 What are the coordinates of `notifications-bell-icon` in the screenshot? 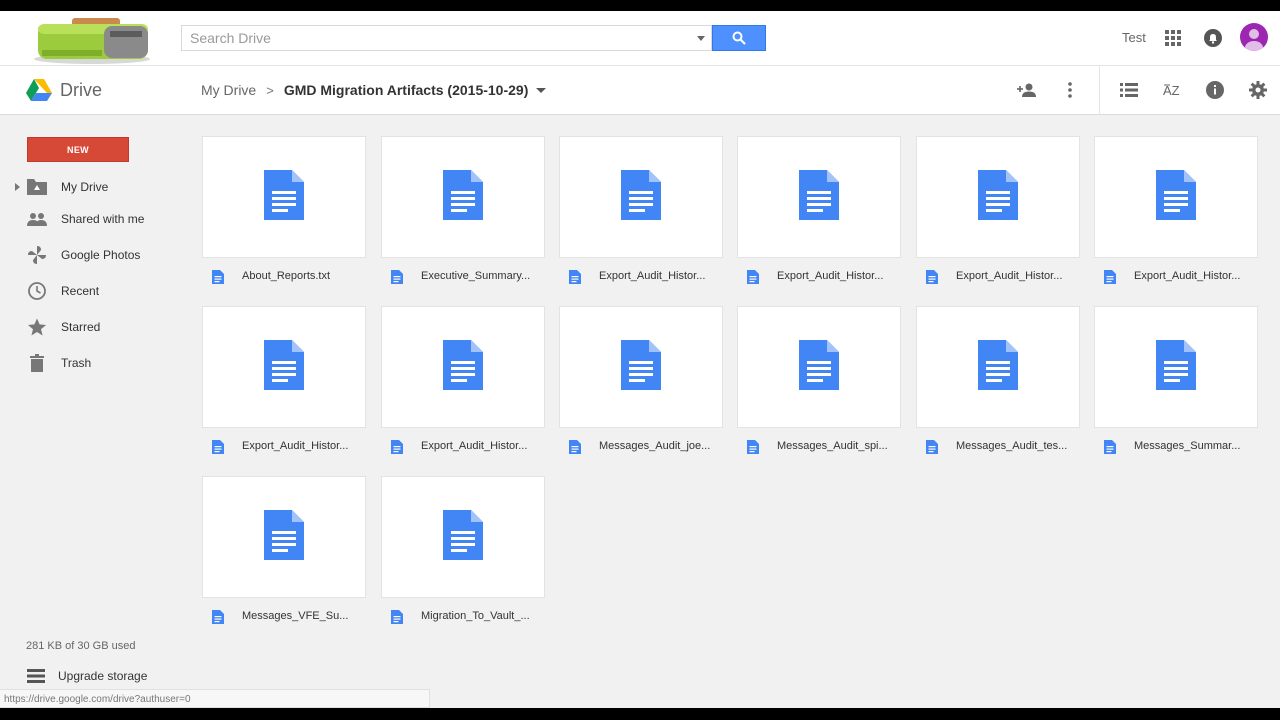 It's located at (1213, 38).